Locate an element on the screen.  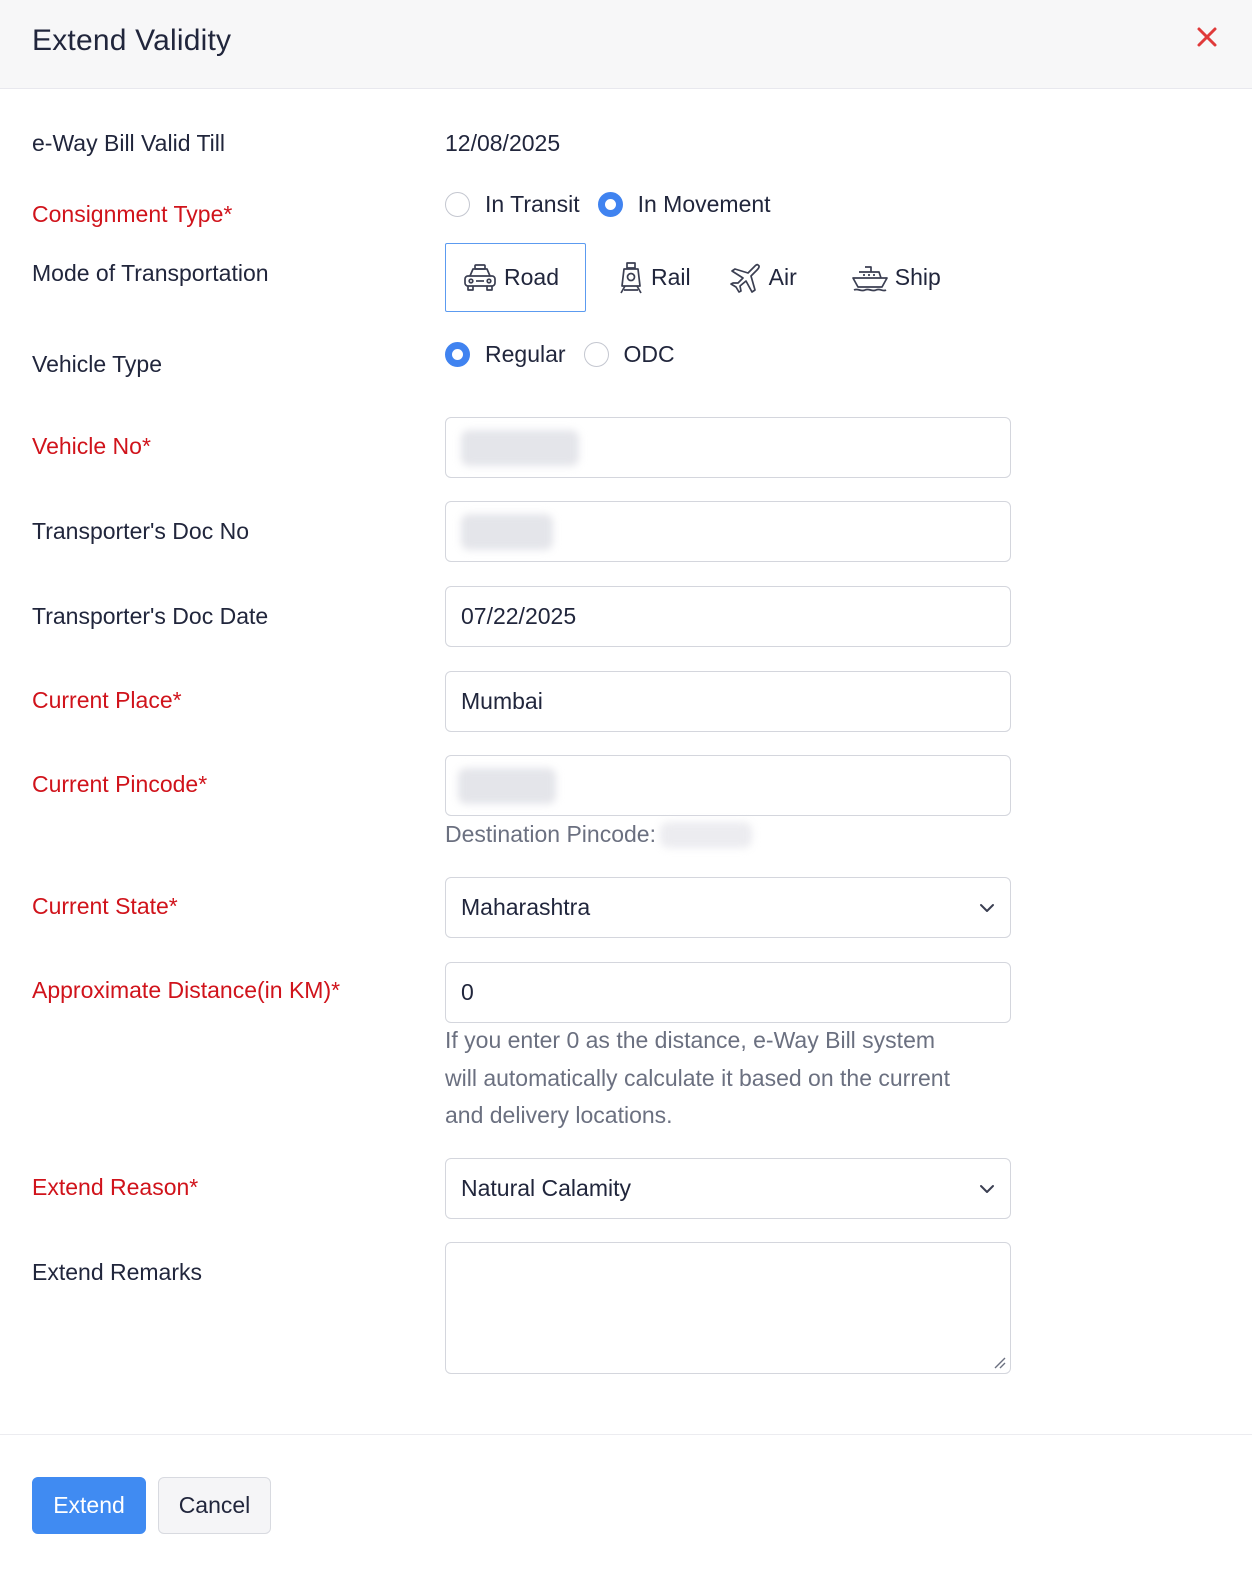
vehicle-no-label: Vehicle No* is located at coordinates (91, 446).